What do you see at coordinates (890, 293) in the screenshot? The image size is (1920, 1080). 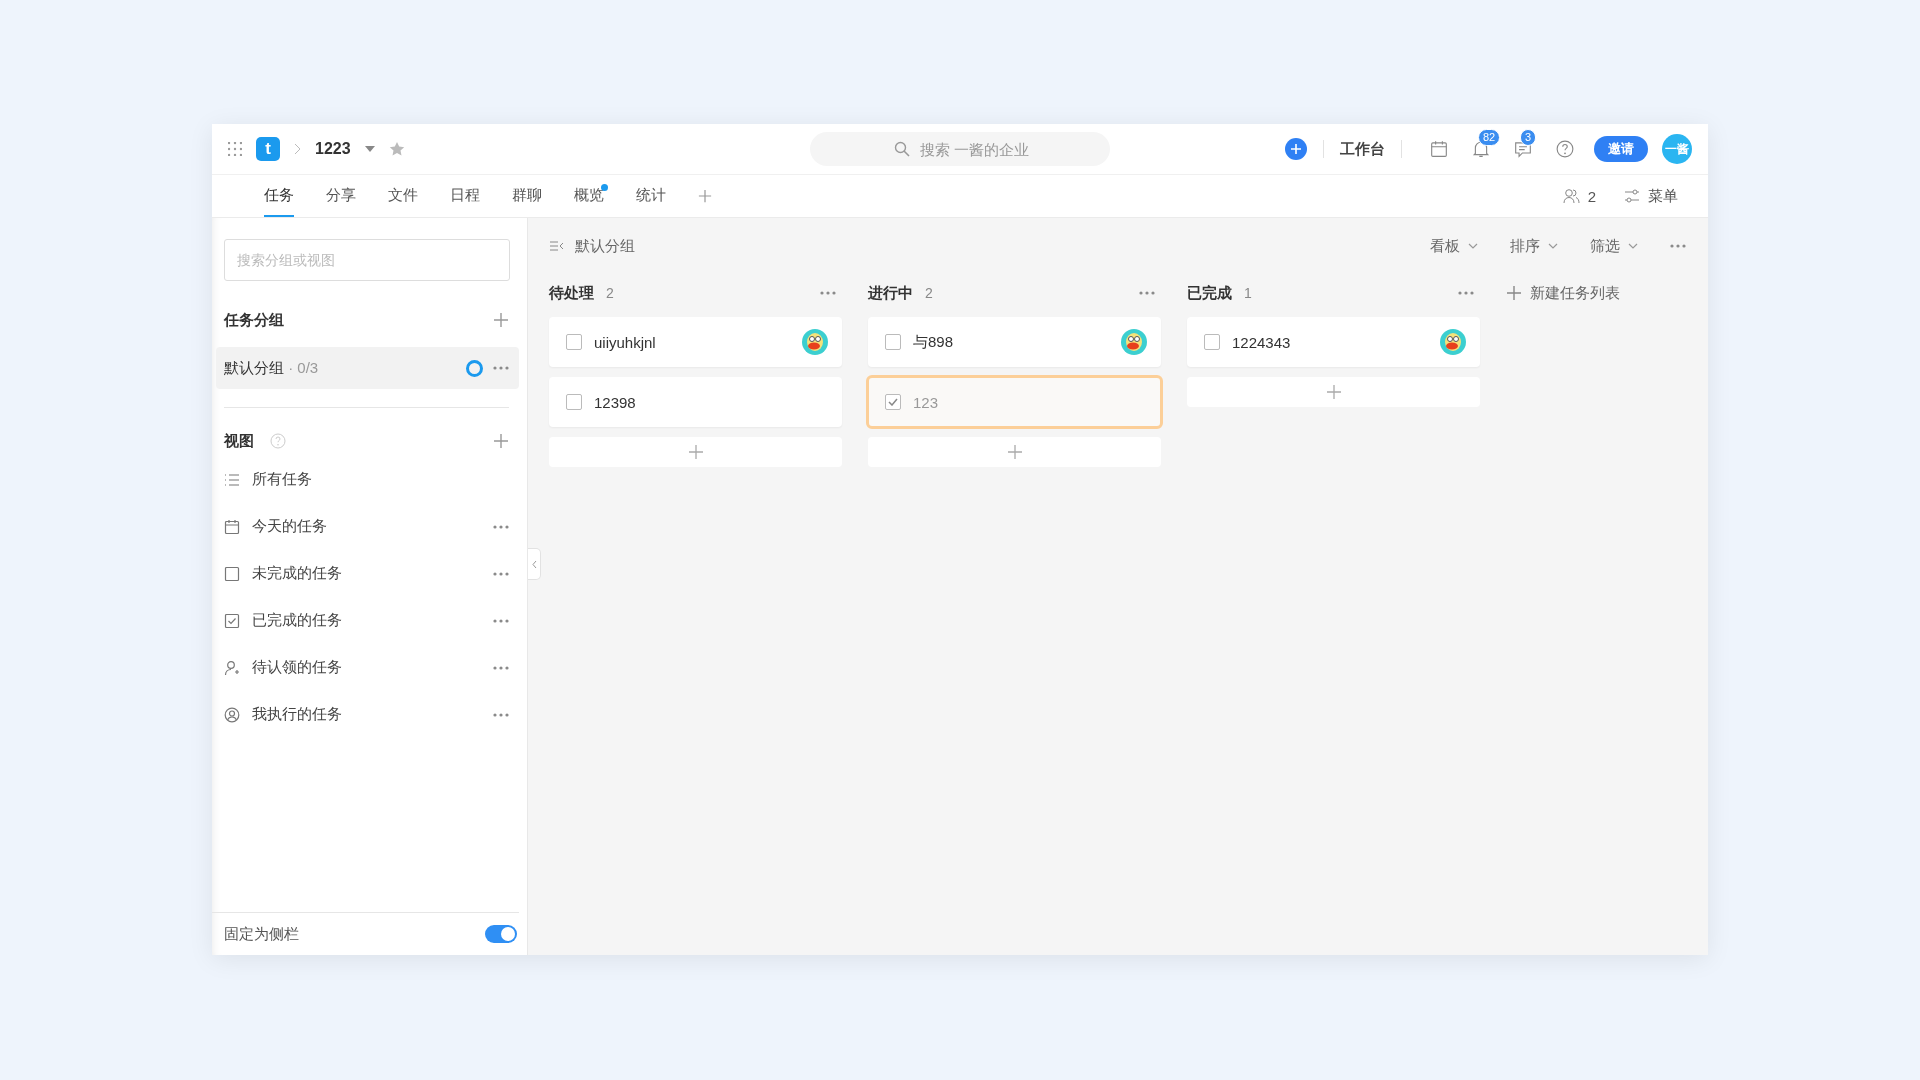 I see `column-title: 进行中` at bounding box center [890, 293].